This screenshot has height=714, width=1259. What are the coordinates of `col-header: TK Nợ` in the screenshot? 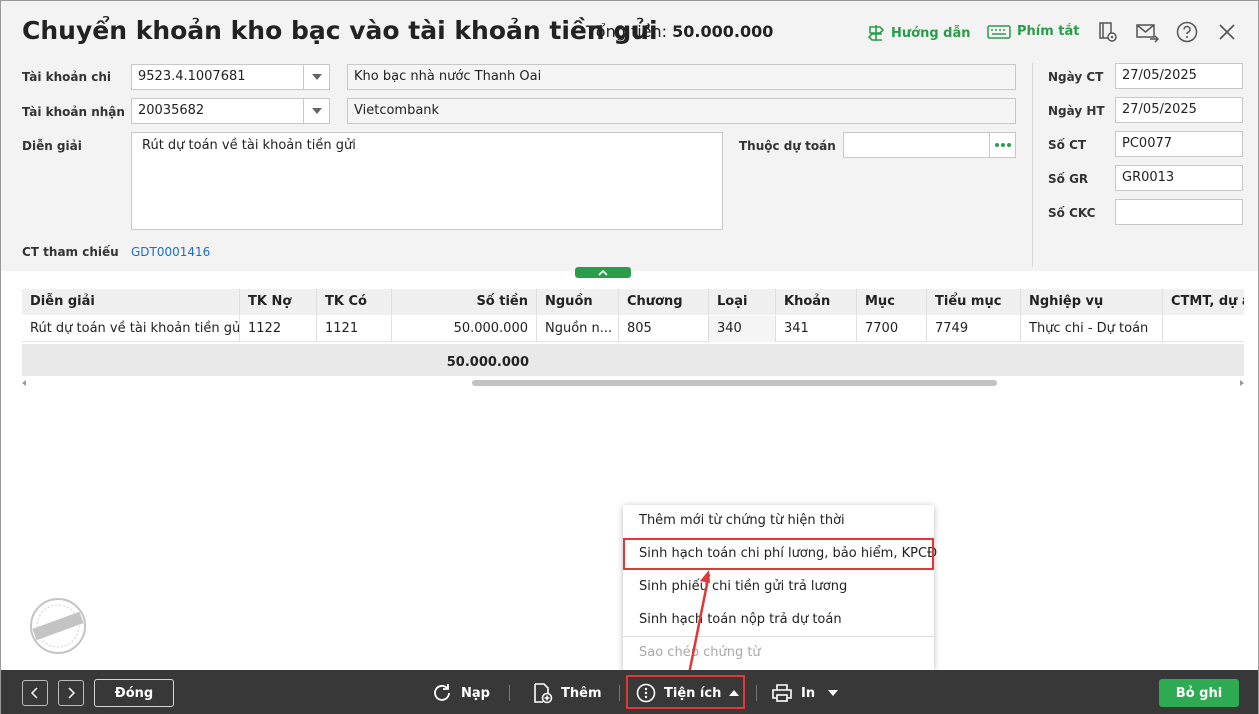 It's located at (278, 302).